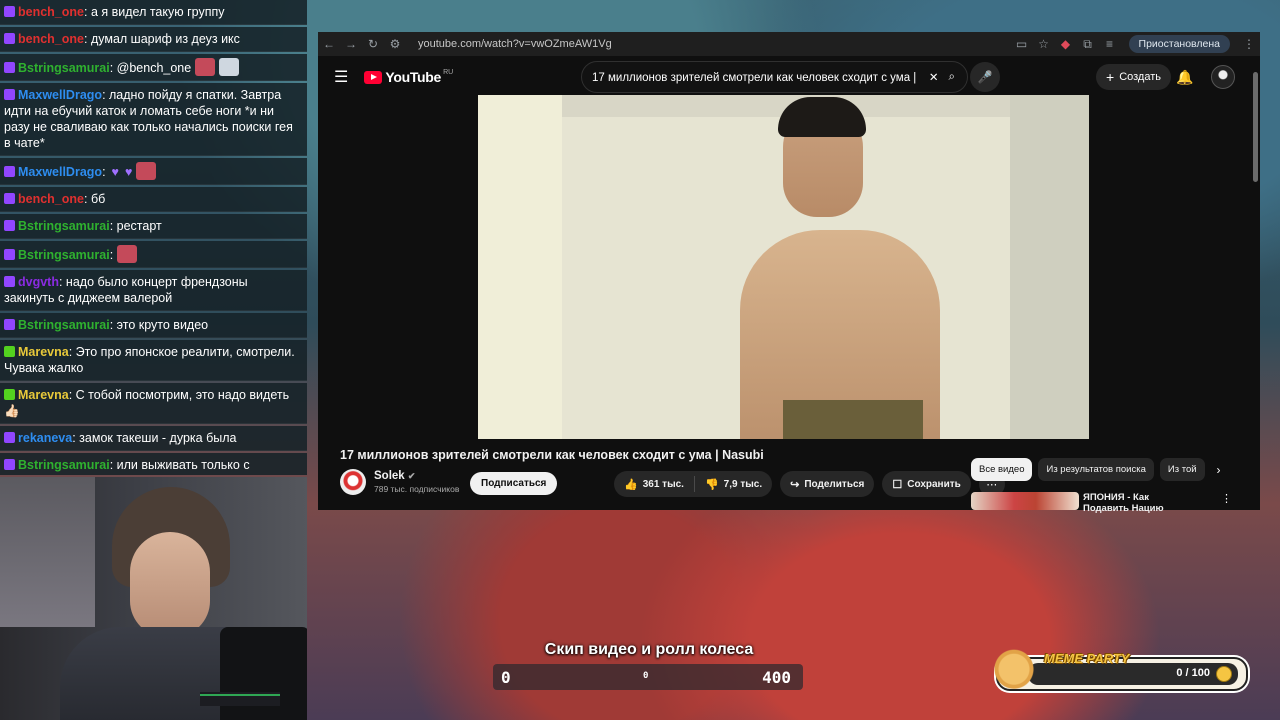  What do you see at coordinates (934, 484) in the screenshot?
I see `save-label: Сохранить` at bounding box center [934, 484].